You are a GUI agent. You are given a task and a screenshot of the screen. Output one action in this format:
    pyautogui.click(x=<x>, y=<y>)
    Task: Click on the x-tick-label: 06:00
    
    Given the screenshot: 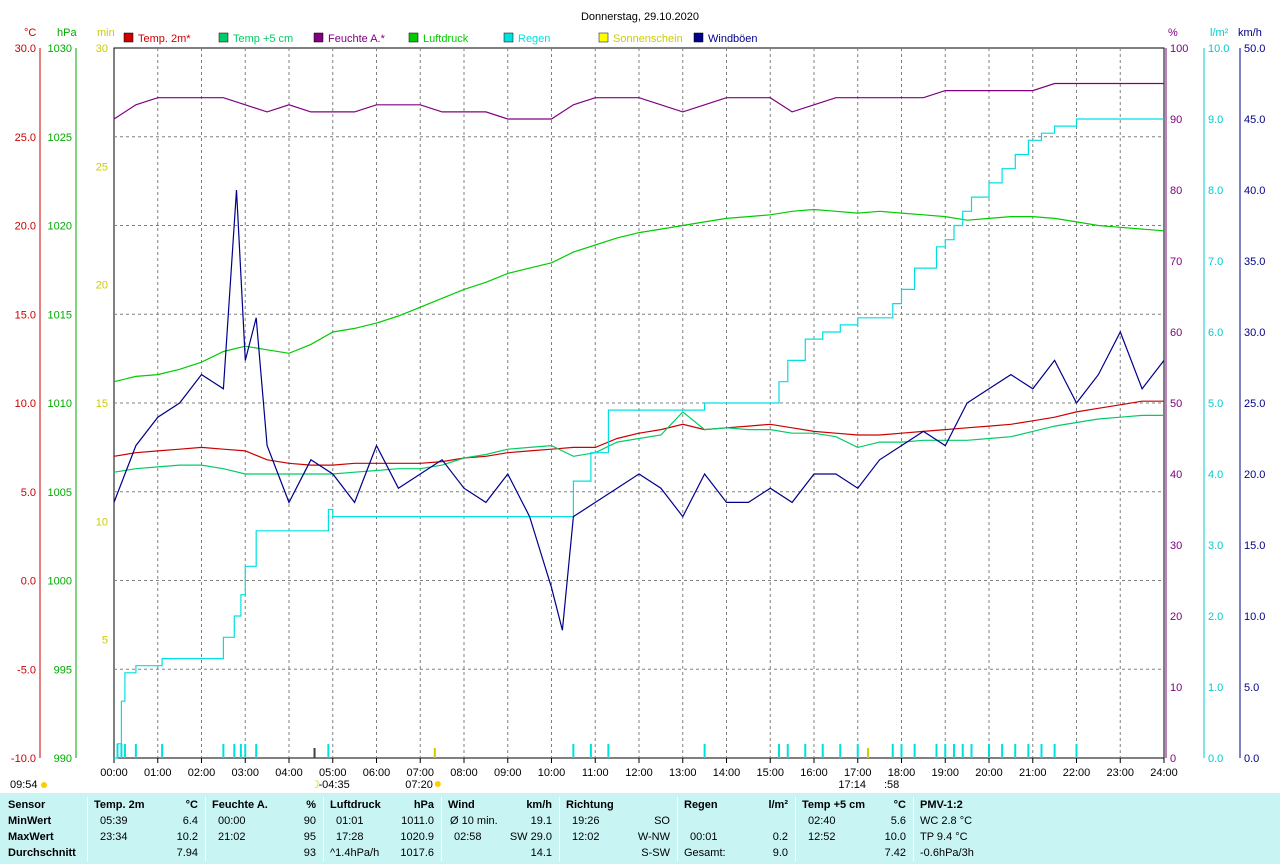 What is the action you would take?
    pyautogui.click(x=377, y=773)
    